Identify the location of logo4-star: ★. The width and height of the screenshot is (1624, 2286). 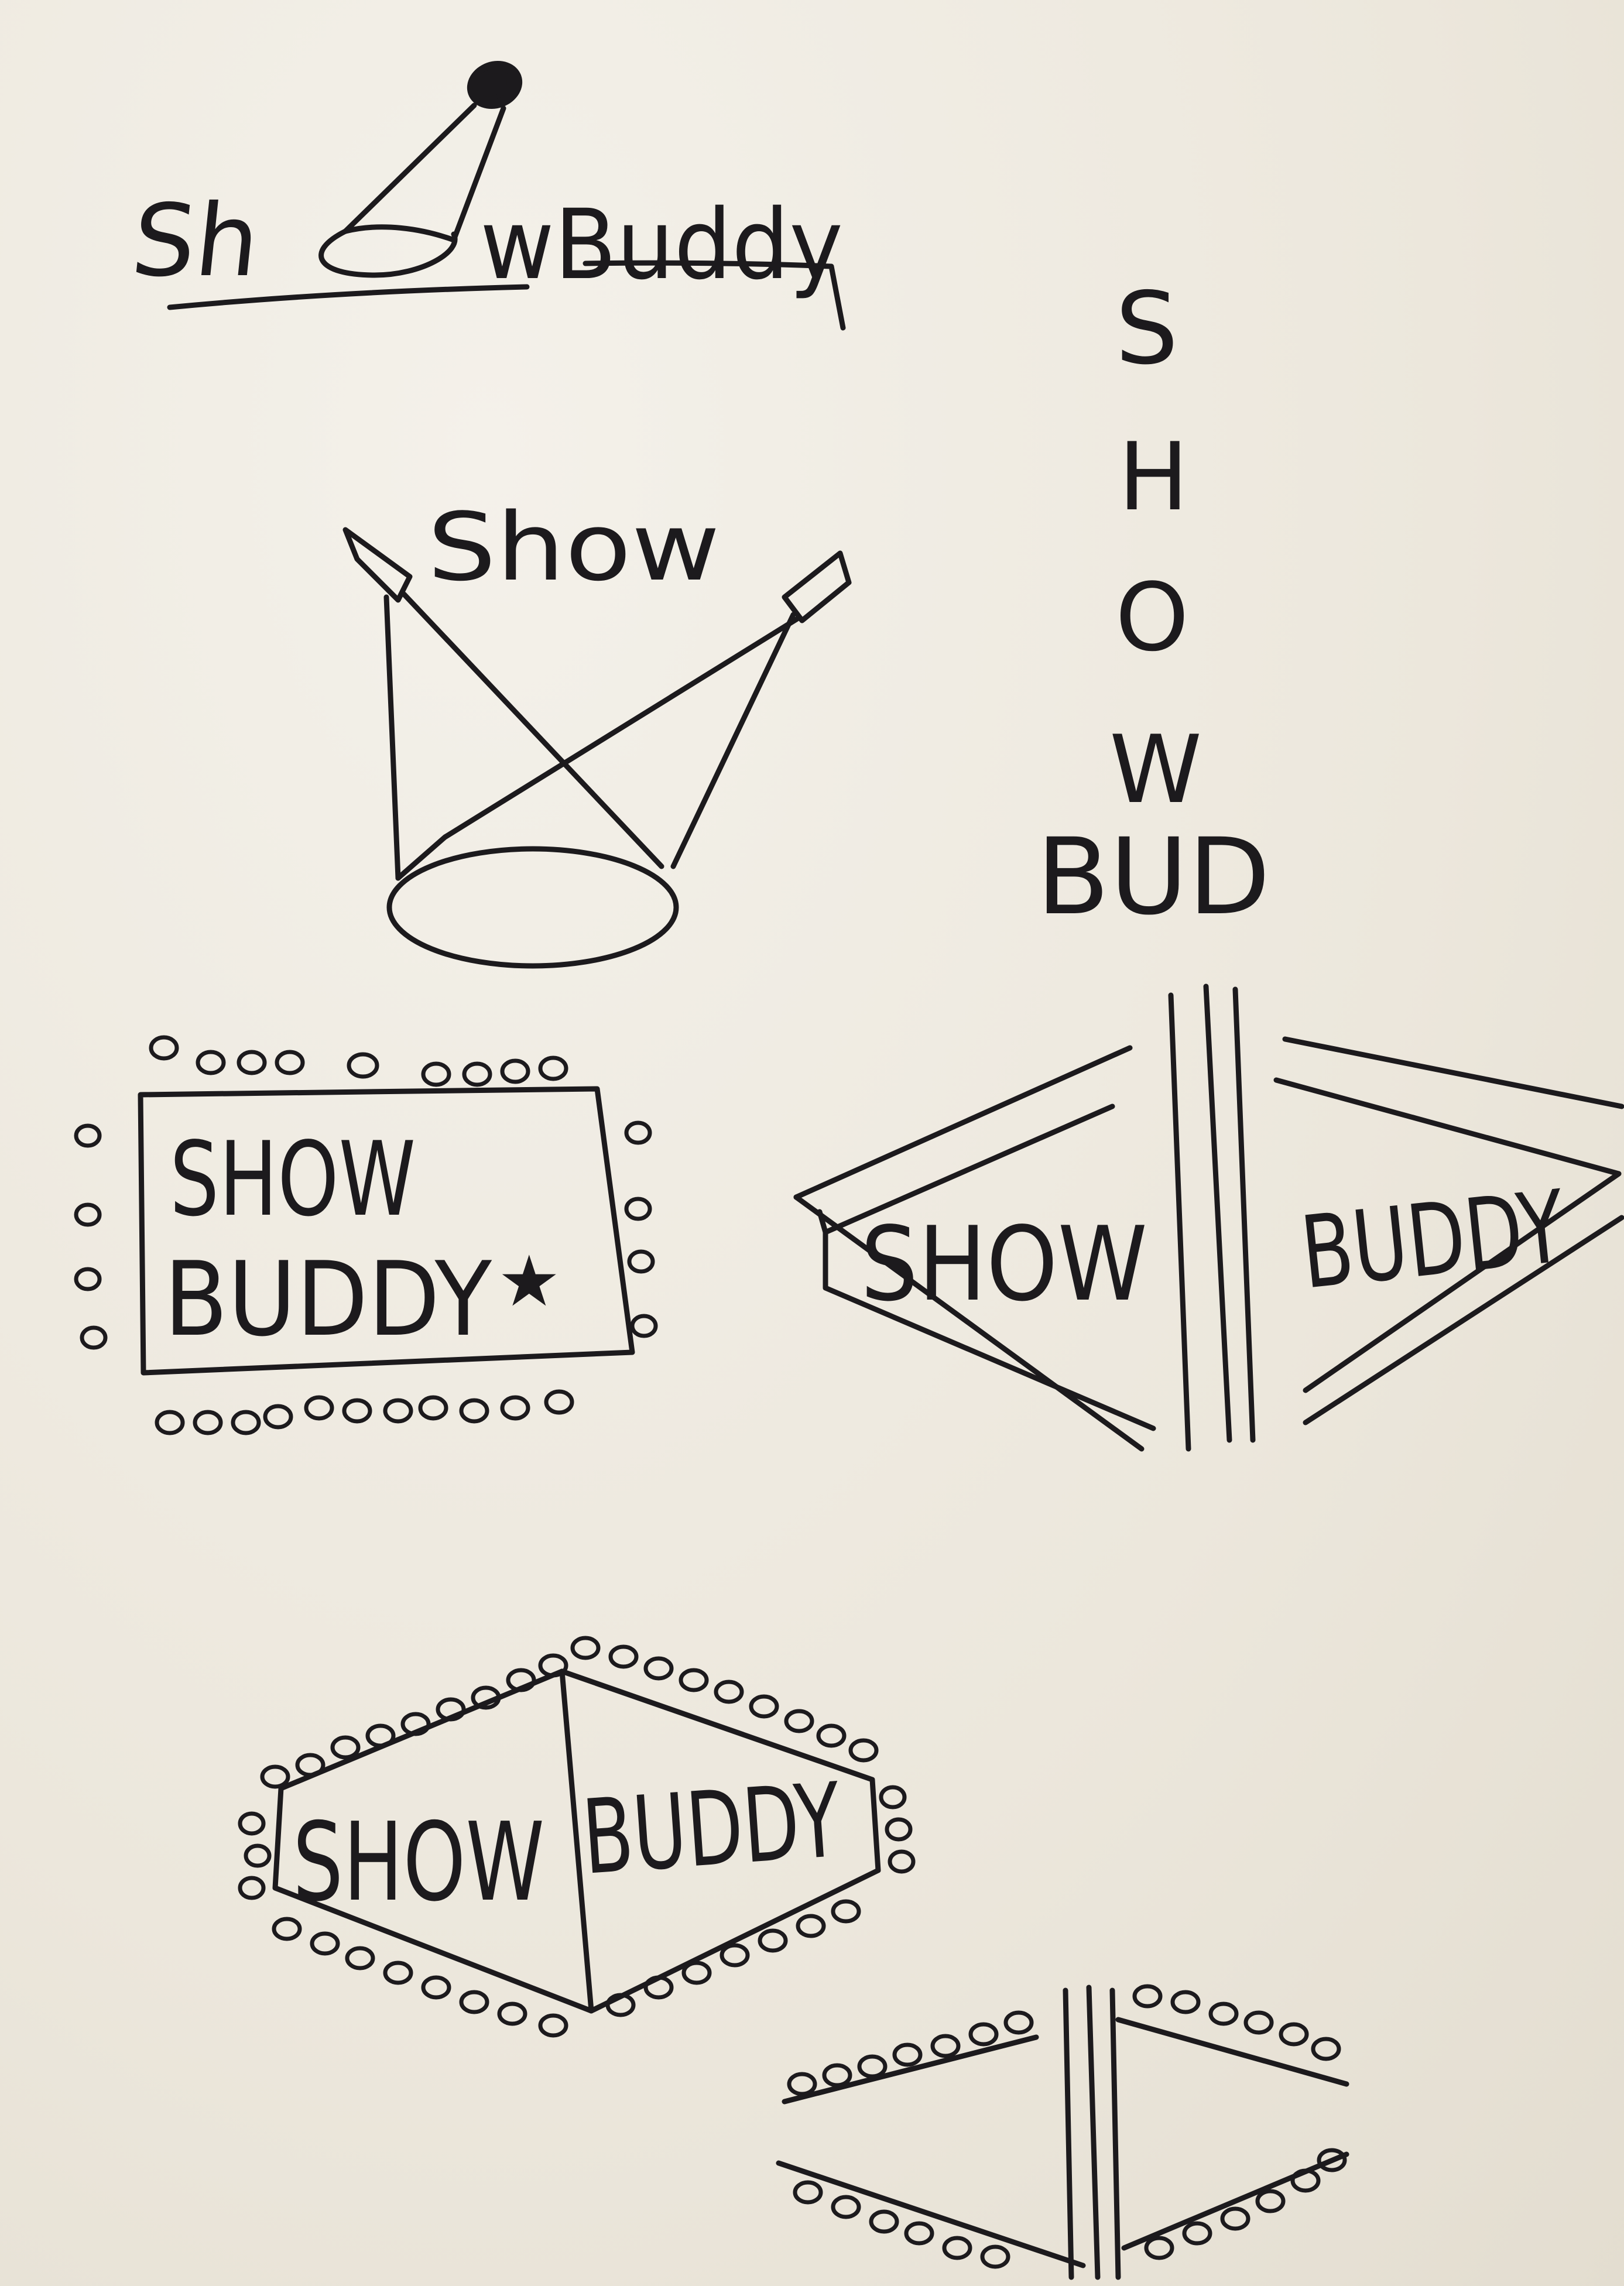
(529, 1281).